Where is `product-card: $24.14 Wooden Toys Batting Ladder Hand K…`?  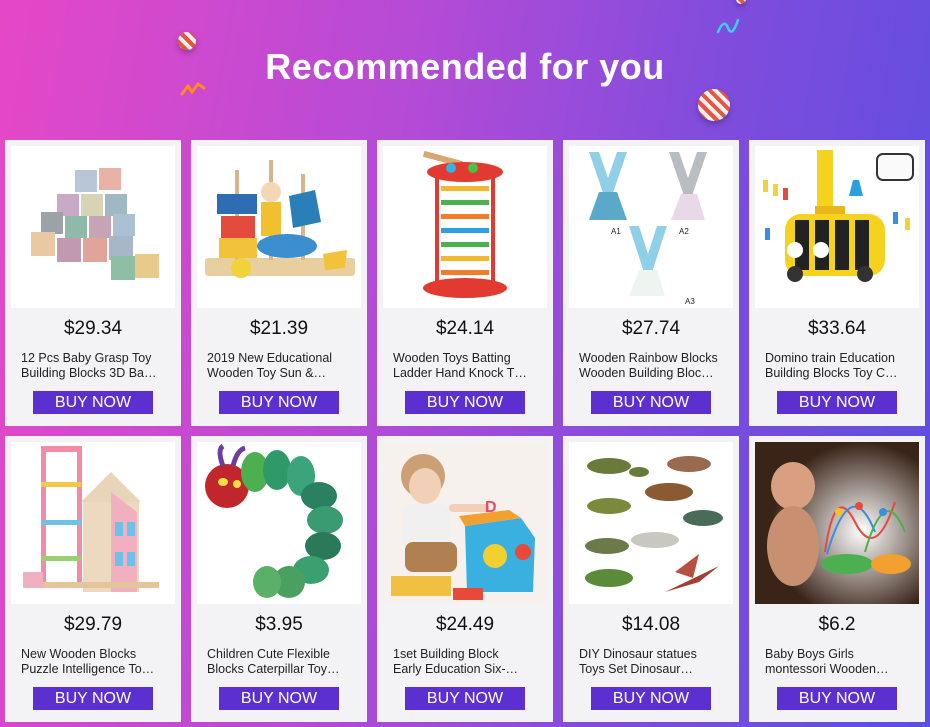
product-card: $24.14 Wooden Toys Batting Ladder Hand K… is located at coordinates (465, 283).